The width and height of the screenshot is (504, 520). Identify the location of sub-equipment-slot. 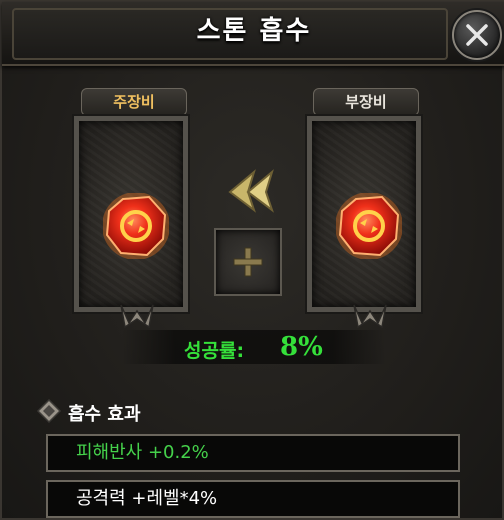
(364, 222).